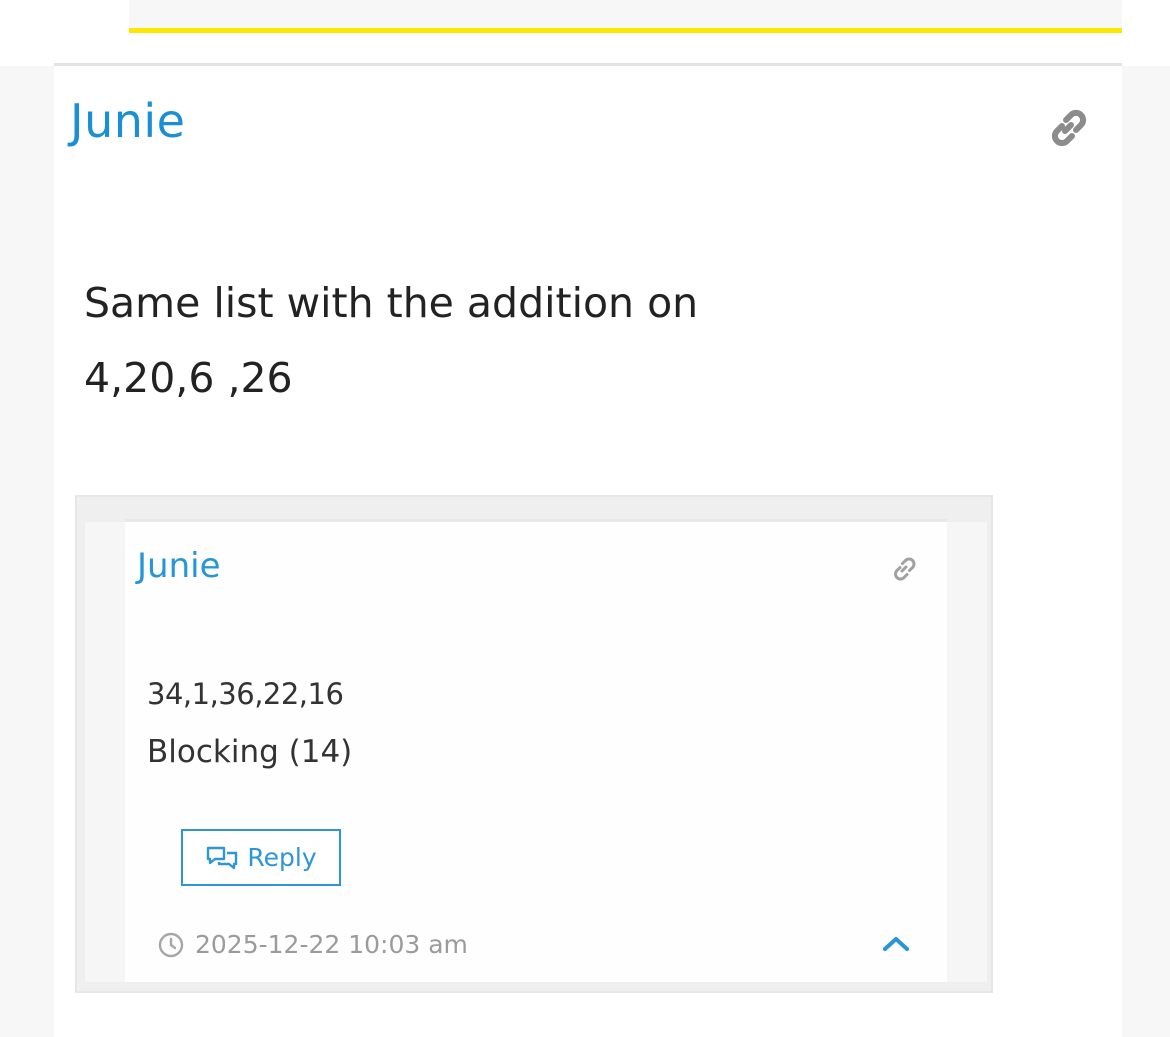 This screenshot has height=1037, width=1170. What do you see at coordinates (625, 14) in the screenshot?
I see `top-strip` at bounding box center [625, 14].